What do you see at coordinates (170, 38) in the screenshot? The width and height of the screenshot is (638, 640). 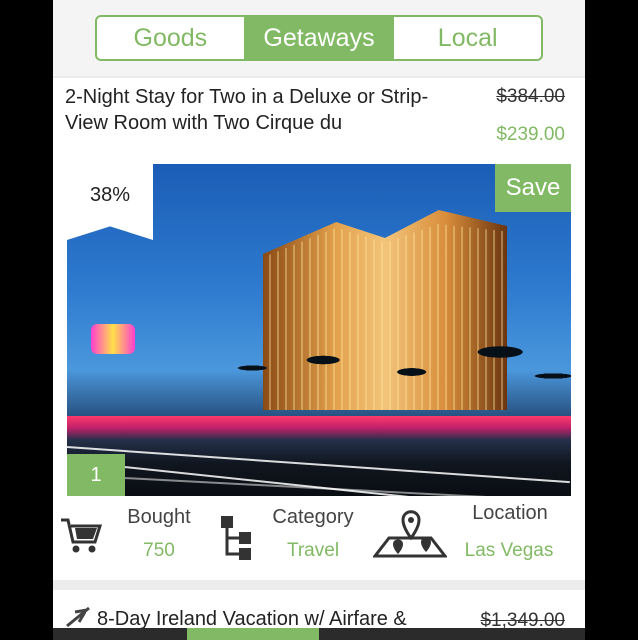 I see `tab-goods: Goods` at bounding box center [170, 38].